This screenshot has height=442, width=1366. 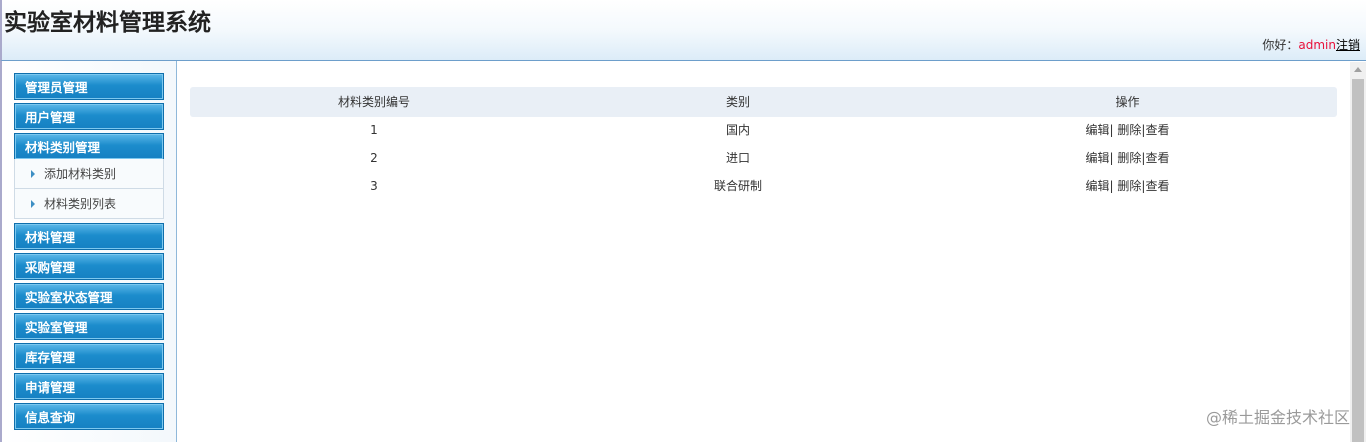 What do you see at coordinates (89, 86) in the screenshot?
I see `menu-admin-management: 管理员管理` at bounding box center [89, 86].